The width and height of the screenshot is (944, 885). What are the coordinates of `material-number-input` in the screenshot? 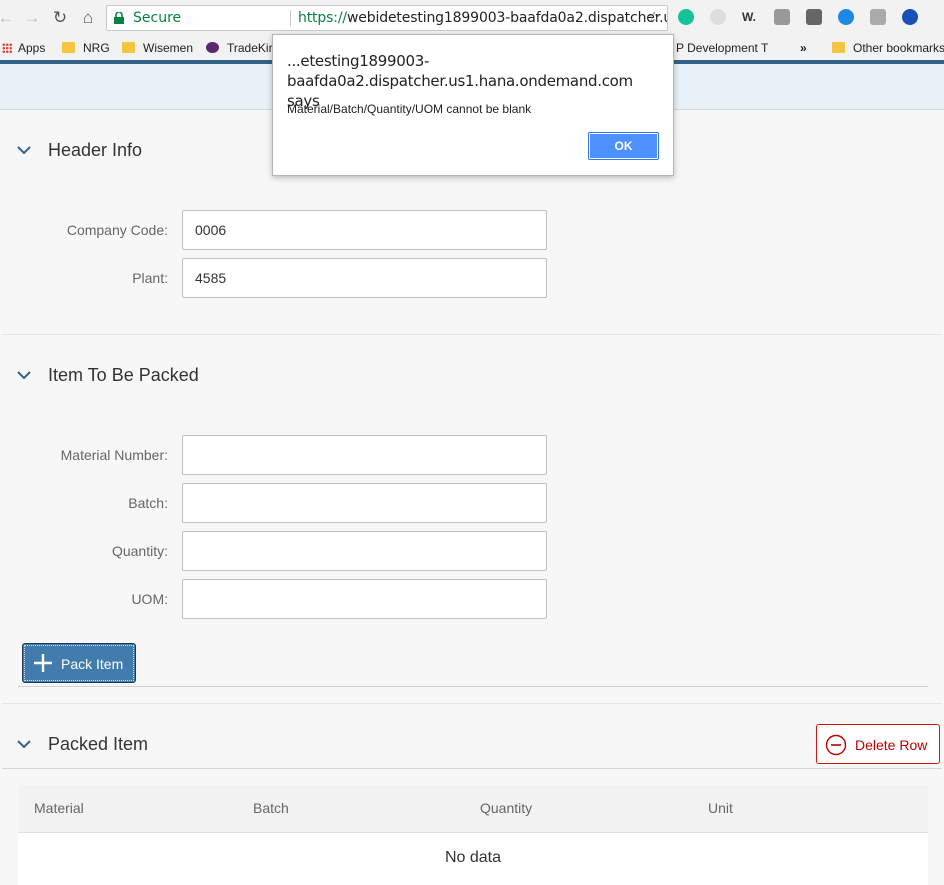 It's located at (364, 455).